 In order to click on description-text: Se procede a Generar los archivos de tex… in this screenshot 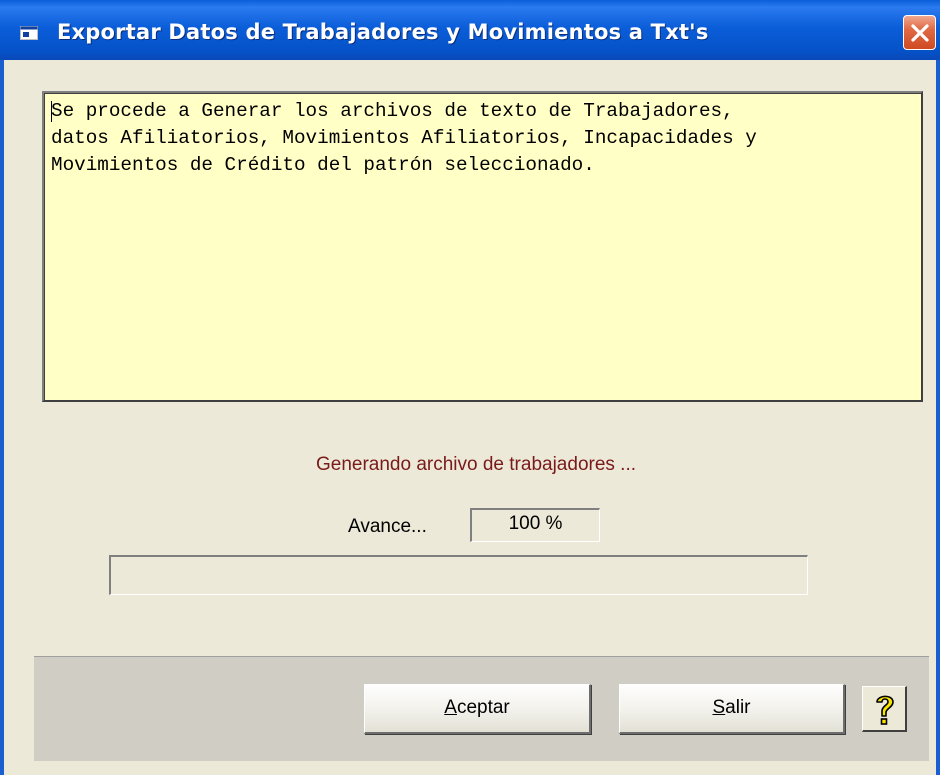, I will do `click(404, 138)`.